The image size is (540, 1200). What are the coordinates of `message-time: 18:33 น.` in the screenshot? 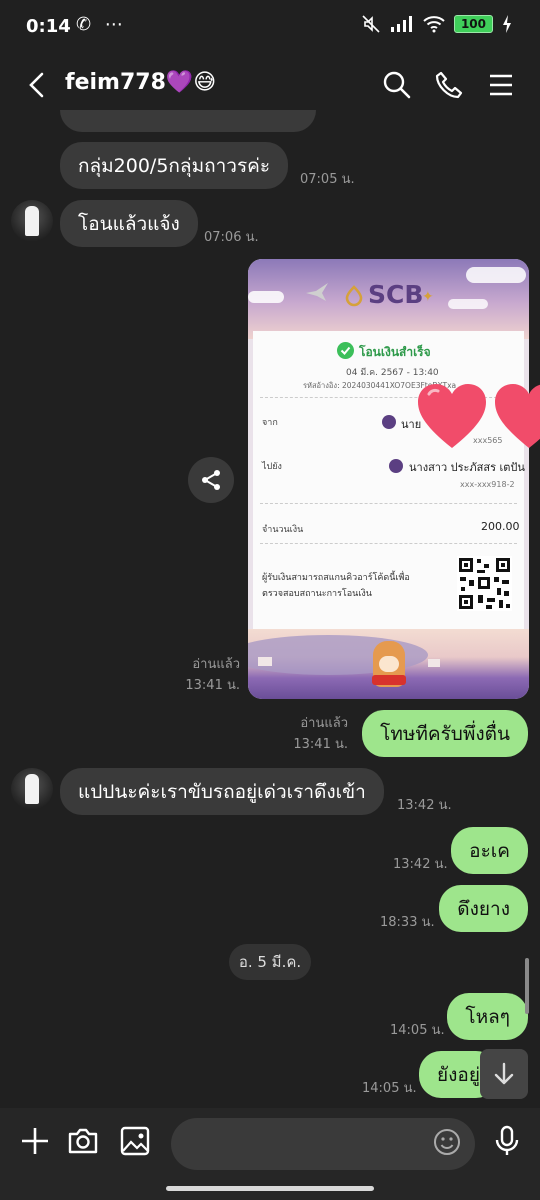 It's located at (407, 922).